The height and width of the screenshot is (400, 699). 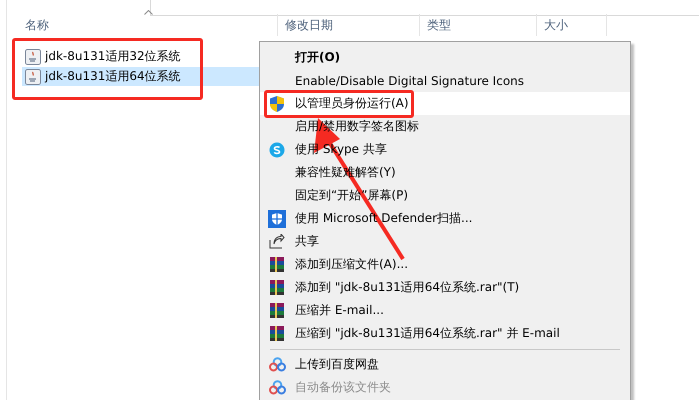 I want to click on column-header: 修改日期, so click(x=309, y=25).